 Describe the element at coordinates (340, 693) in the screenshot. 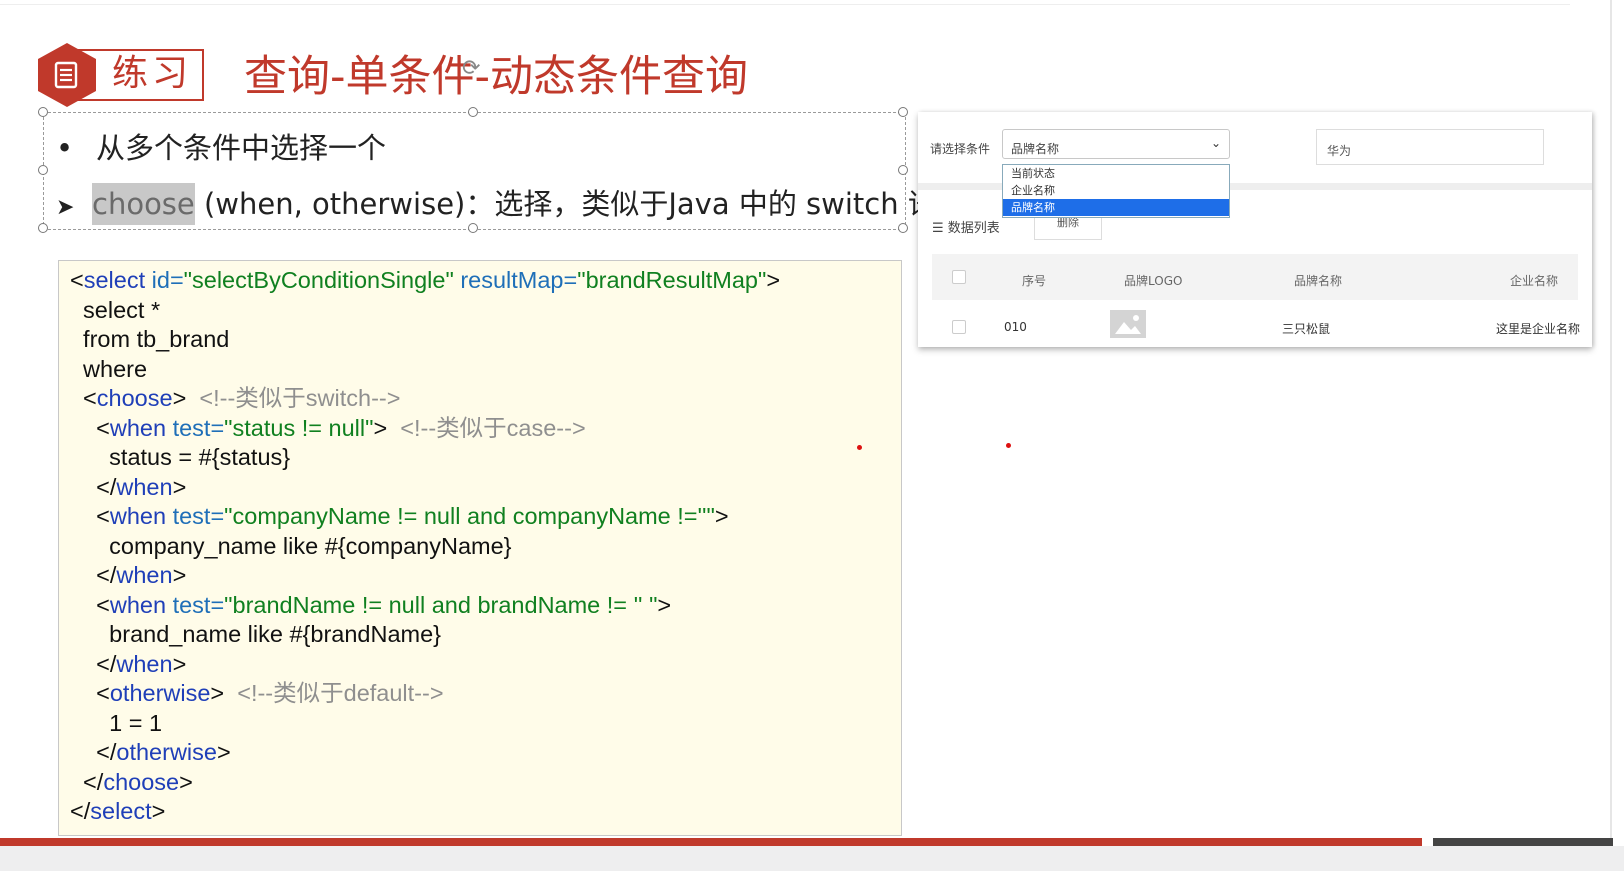

I see `code-token: <!--类似于default-->` at that location.